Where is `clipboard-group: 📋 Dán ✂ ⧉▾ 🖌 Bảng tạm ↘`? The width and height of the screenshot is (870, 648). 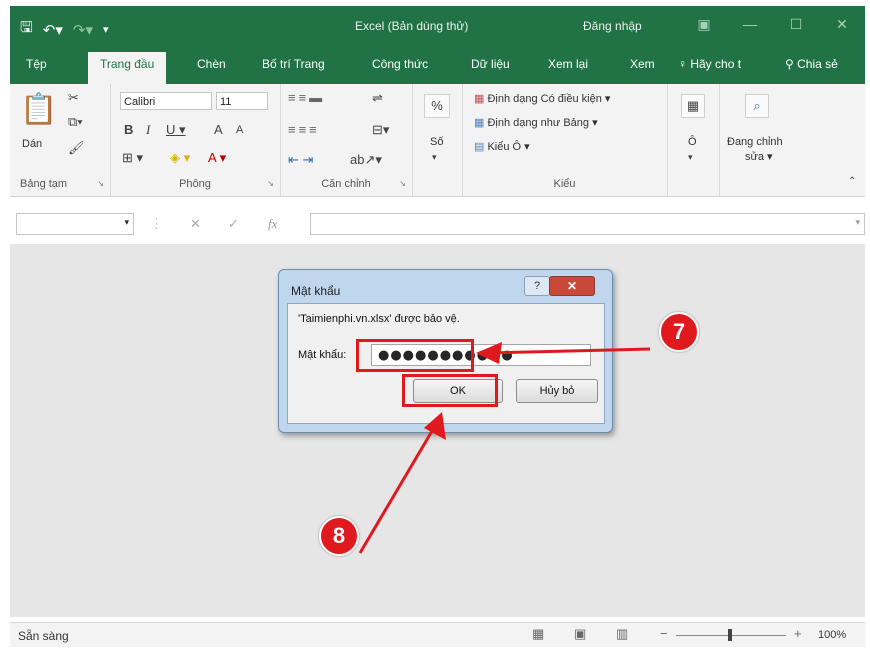
clipboard-group: 📋 Dán ✂ ⧉▾ 🖌 Bảng tạm ↘ is located at coordinates (60, 140).